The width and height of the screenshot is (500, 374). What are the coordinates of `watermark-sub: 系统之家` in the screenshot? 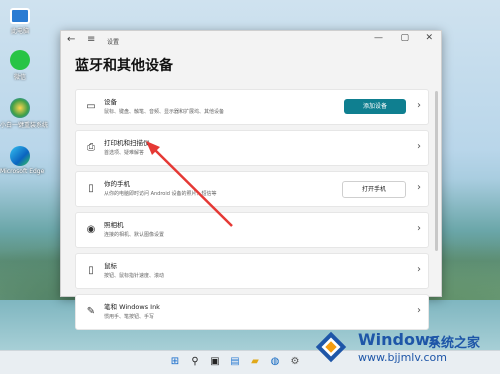 It's located at (454, 343).